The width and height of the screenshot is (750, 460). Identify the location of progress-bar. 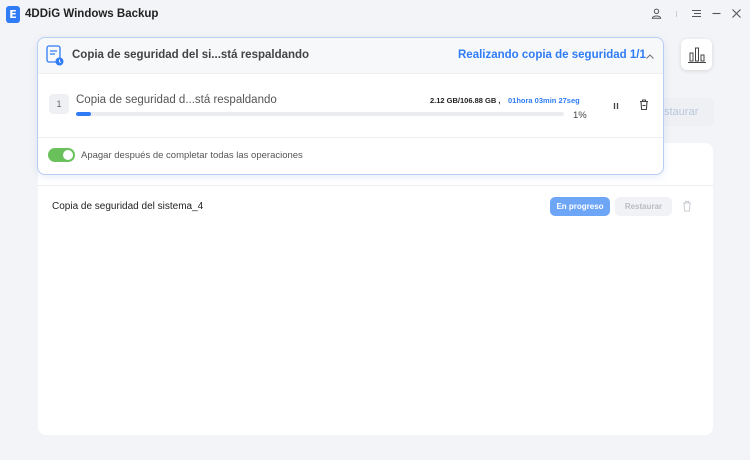
(320, 114).